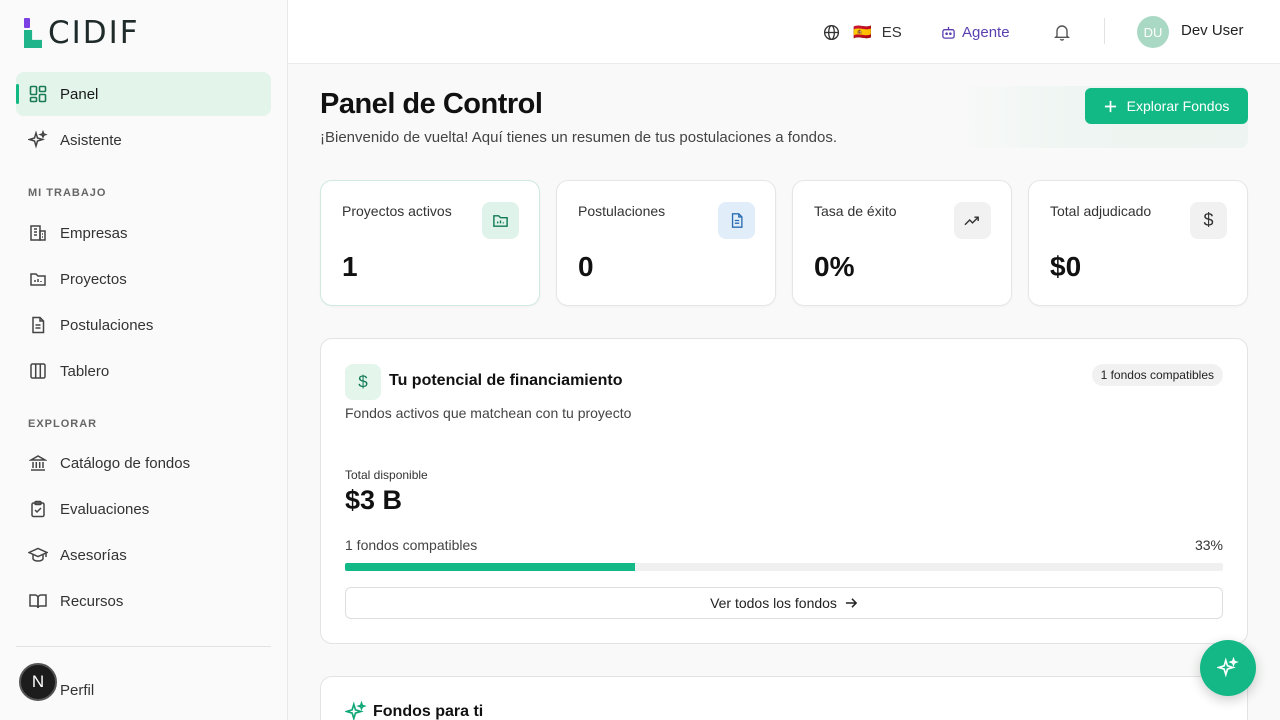  Describe the element at coordinates (143, 233) in the screenshot. I see `sidebar-item-empresas: Empresas` at that location.